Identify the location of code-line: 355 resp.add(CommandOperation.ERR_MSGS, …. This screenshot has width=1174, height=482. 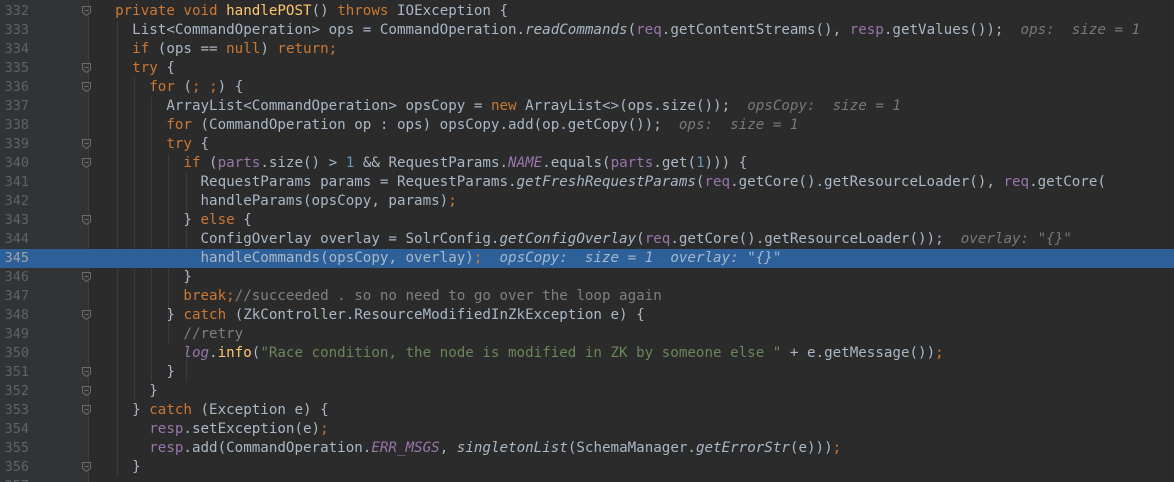
(587, 448).